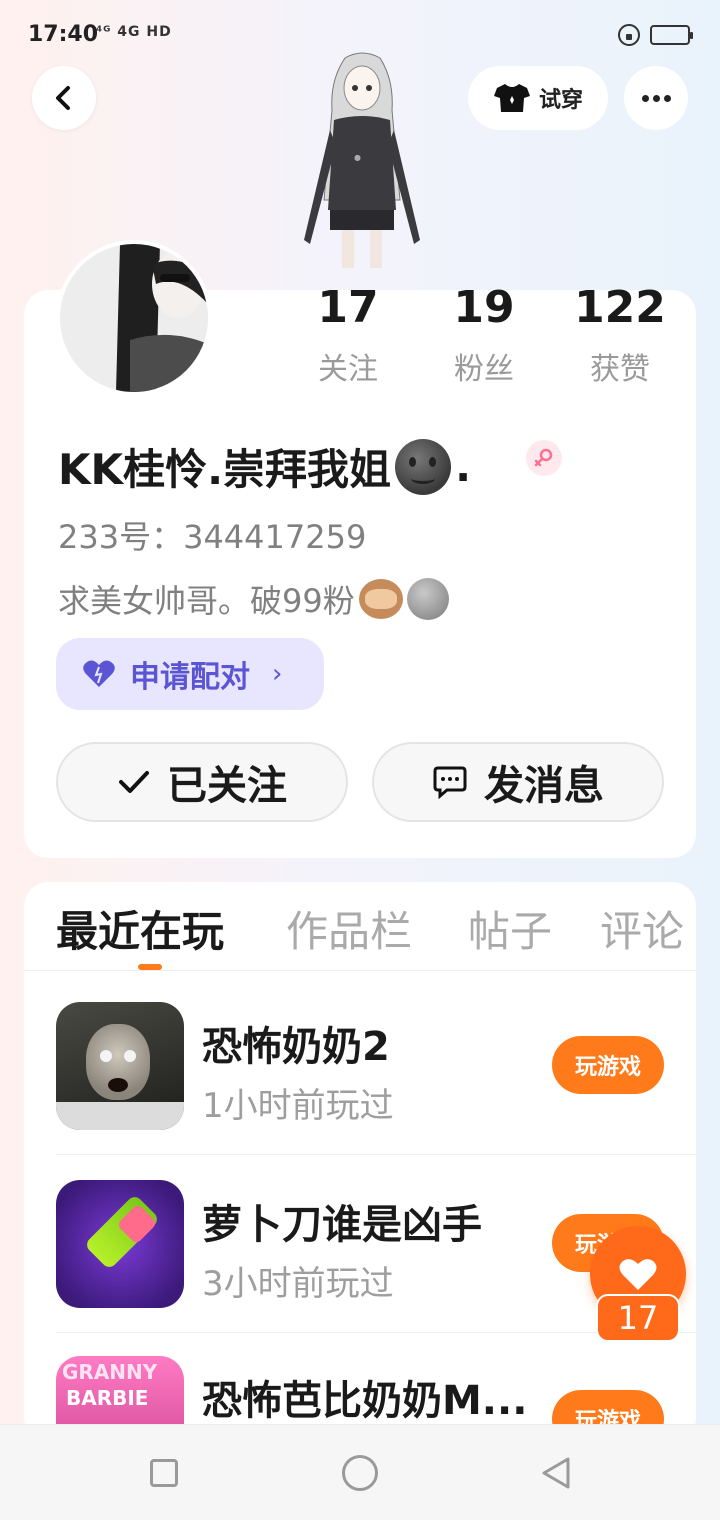 The height and width of the screenshot is (1520, 720). I want to click on nickname: KK桂怜.崇拜我姐 ., so click(264, 466).